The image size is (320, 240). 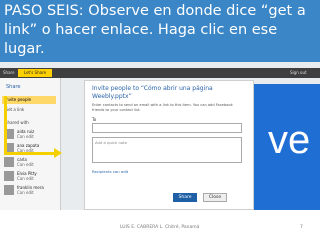 I want to click on highlight-arrow-stem, so click(x=5, y=125).